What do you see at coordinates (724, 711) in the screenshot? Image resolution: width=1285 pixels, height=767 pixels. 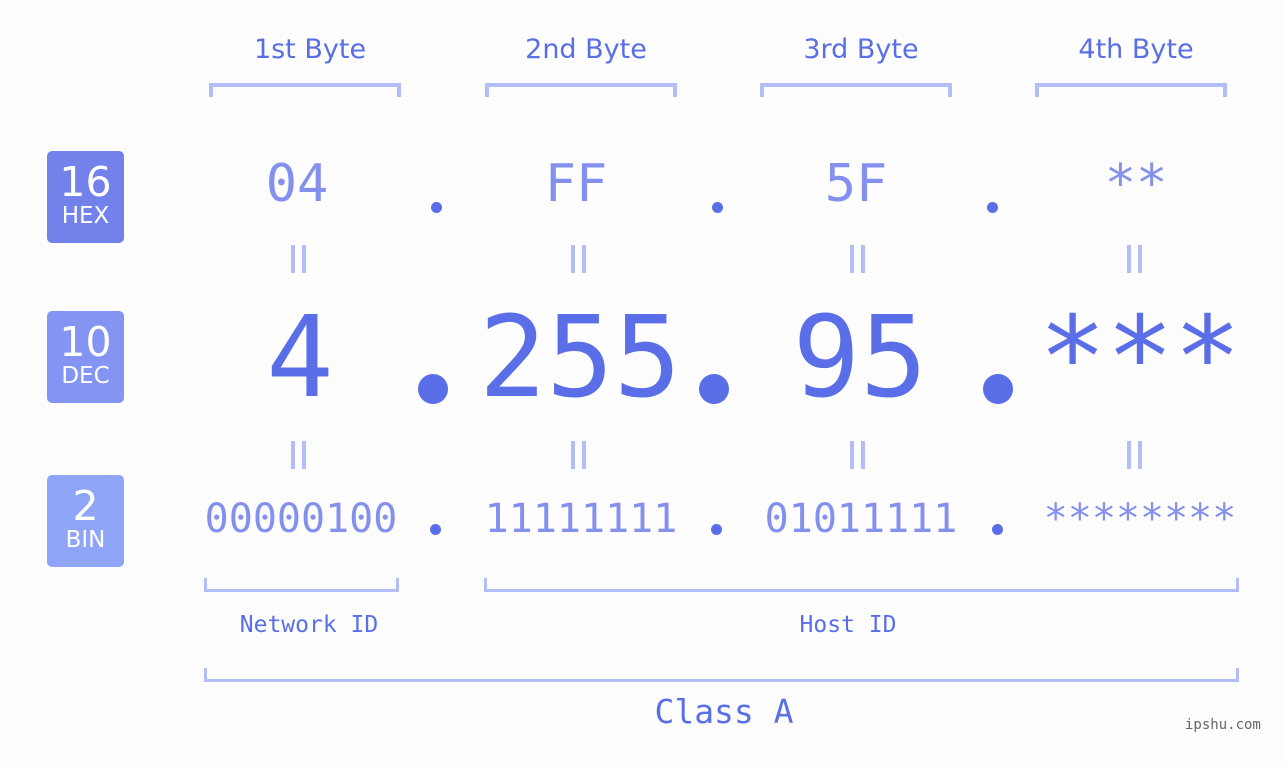 I see `class-label: Class A` at bounding box center [724, 711].